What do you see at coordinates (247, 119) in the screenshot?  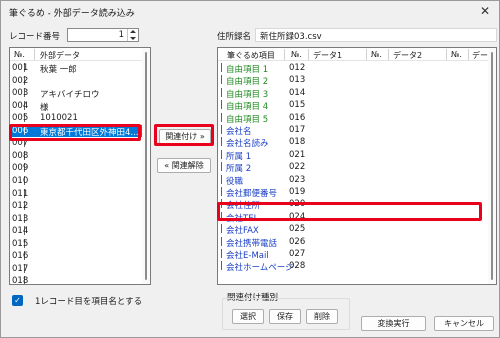 I see `field-name: 自由項目 5` at bounding box center [247, 119].